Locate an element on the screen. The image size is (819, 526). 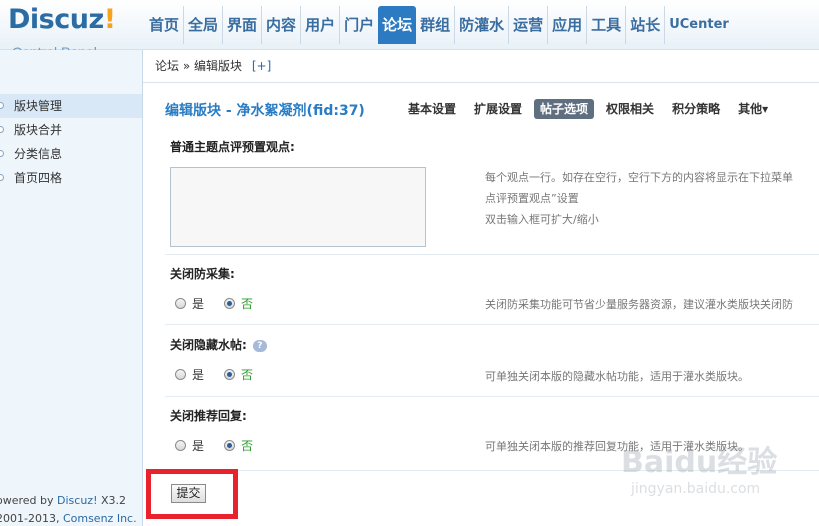
sidebar-item-label: 版块管理 is located at coordinates (38, 106).